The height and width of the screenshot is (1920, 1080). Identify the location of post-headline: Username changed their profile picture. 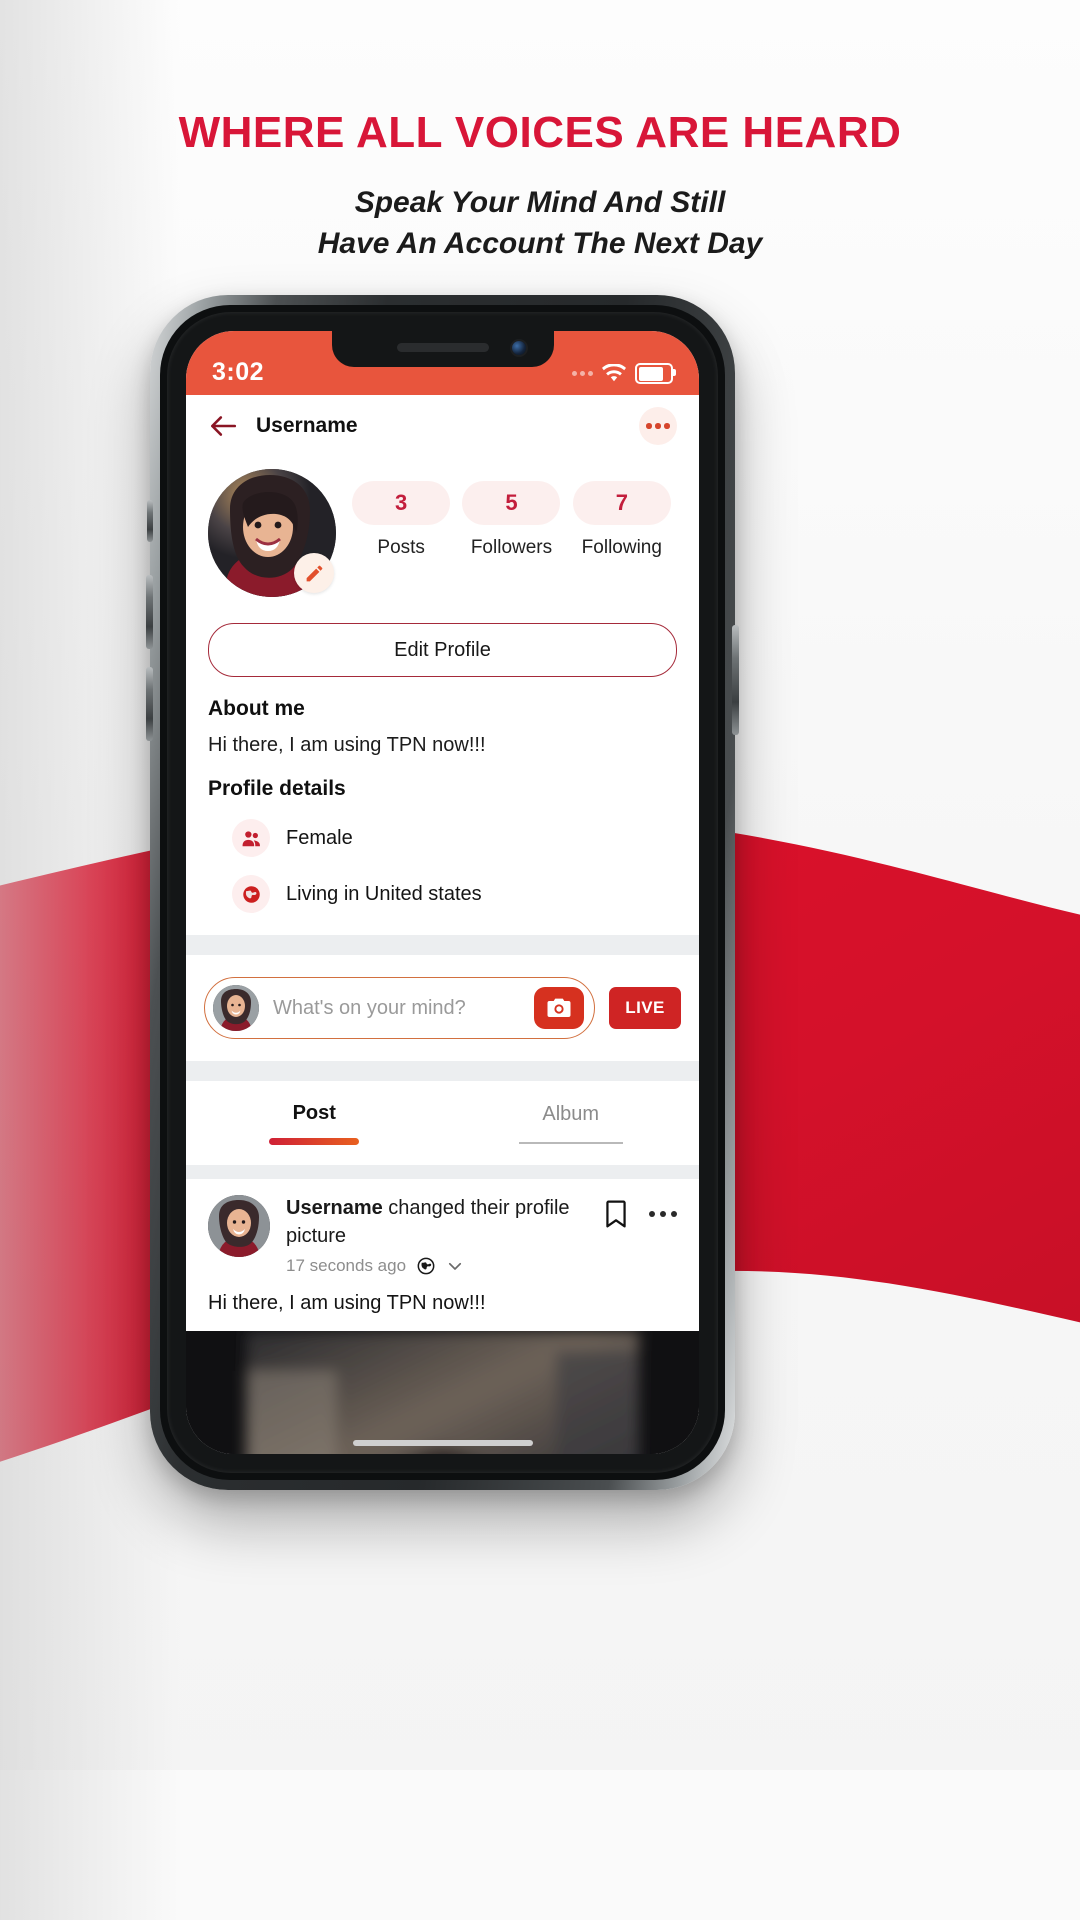
(444, 1222).